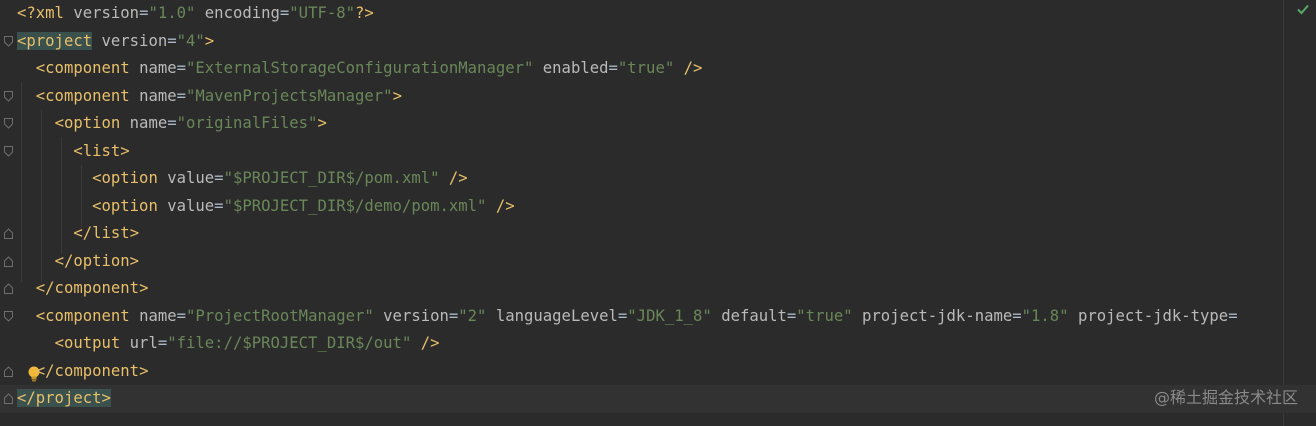 This screenshot has width=1316, height=426. What do you see at coordinates (55, 40) in the screenshot?
I see `matched-tag: <project` at bounding box center [55, 40].